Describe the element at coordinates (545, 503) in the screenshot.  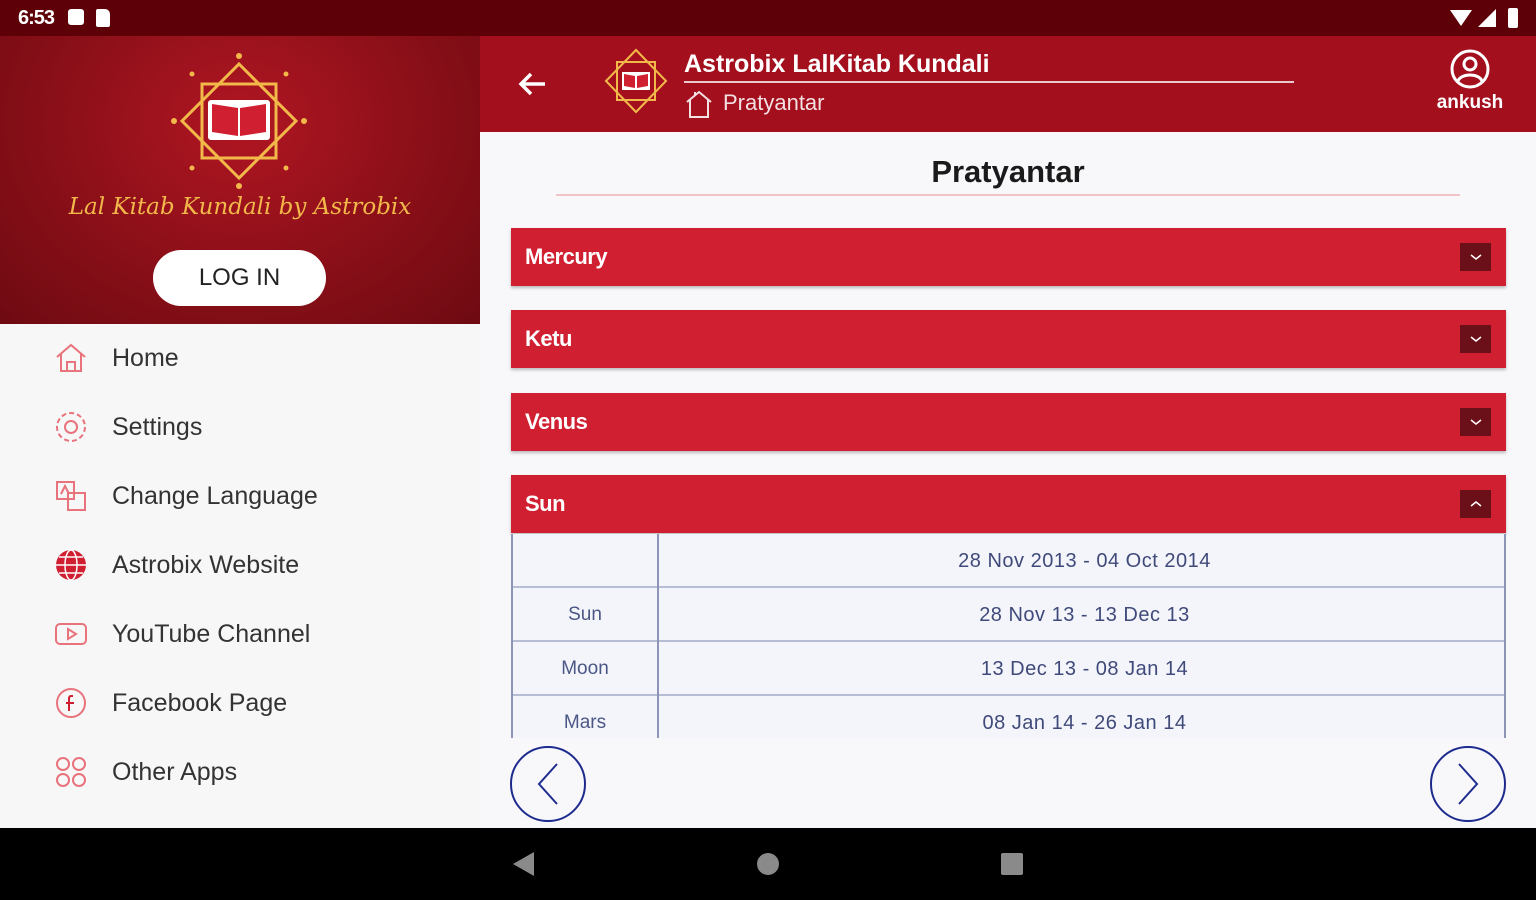
I see `accordion-label: Sun` at that location.